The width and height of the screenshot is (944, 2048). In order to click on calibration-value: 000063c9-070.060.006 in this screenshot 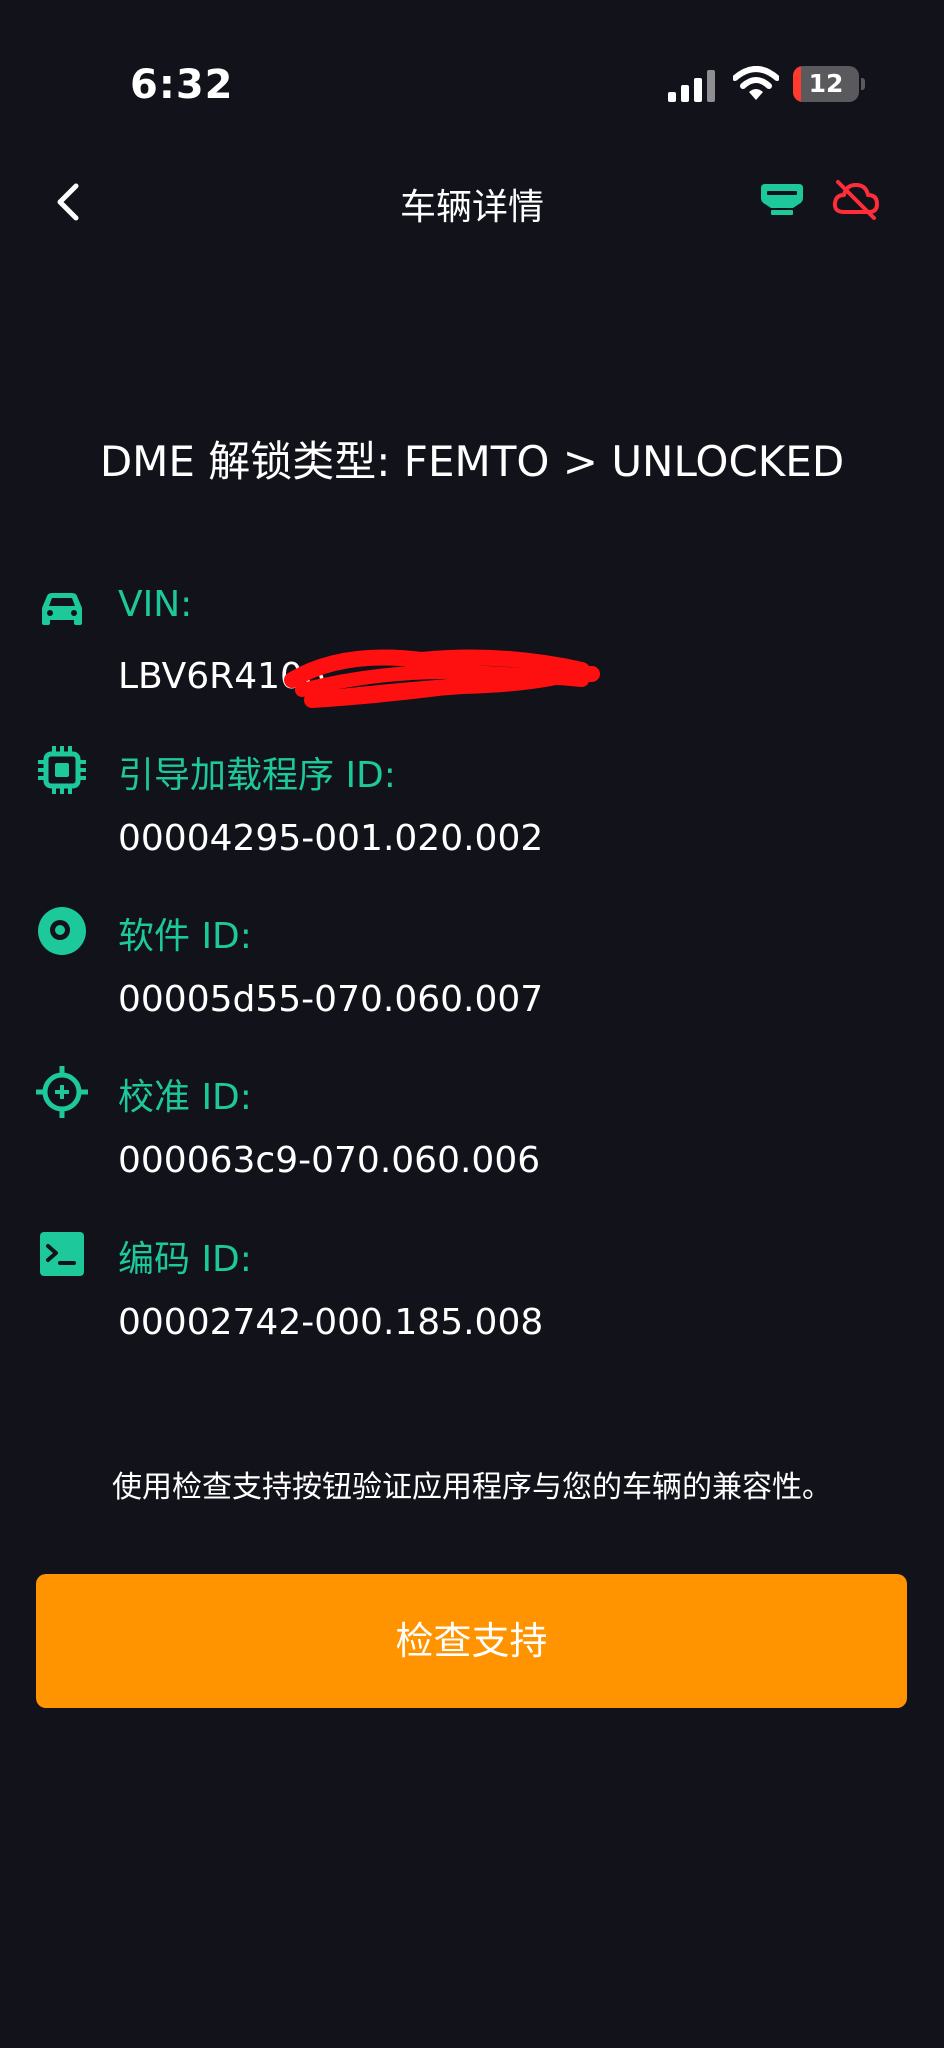, I will do `click(329, 1160)`.